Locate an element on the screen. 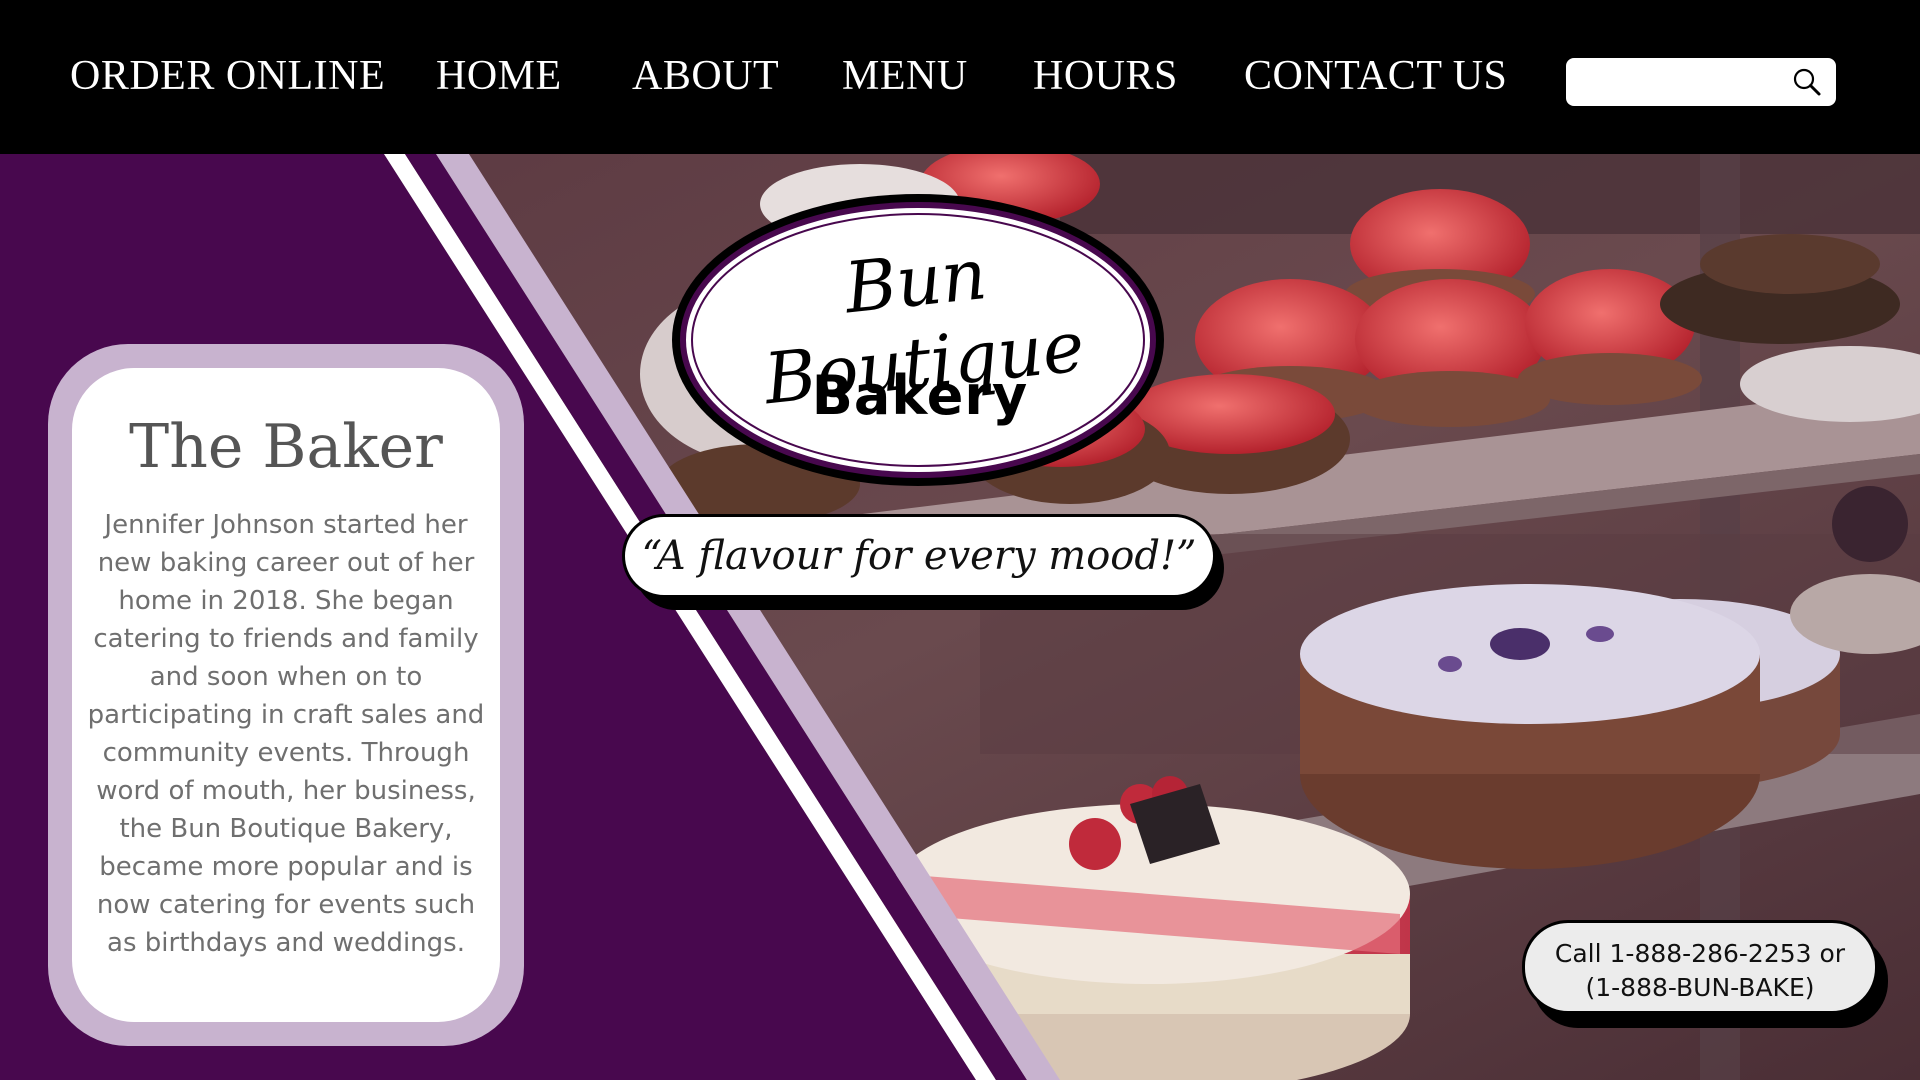 Image resolution: width=1920 pixels, height=1080 pixels. baker-card-title: The Baker is located at coordinates (286, 447).